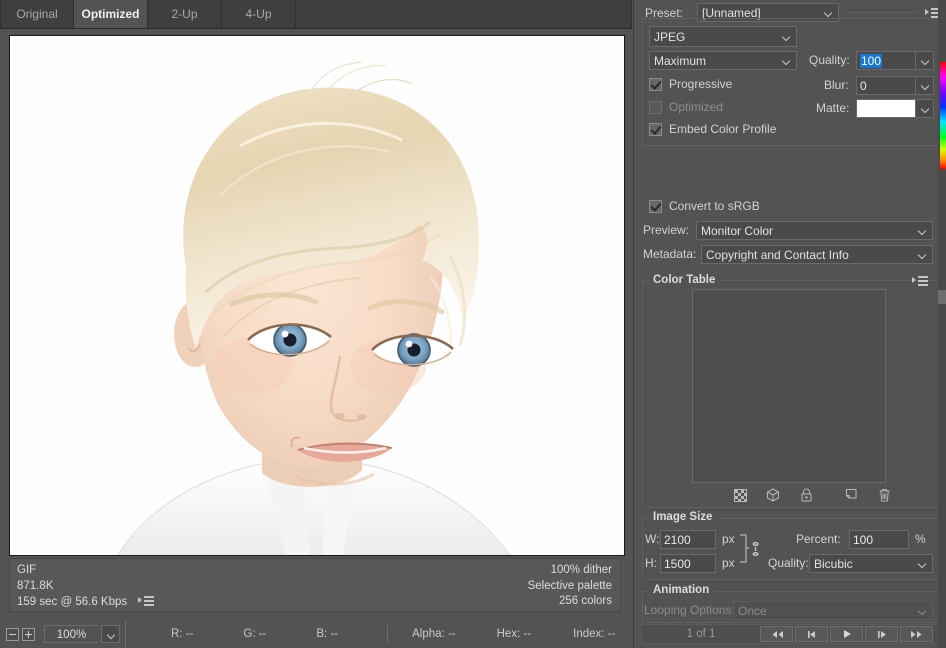 The image size is (946, 648). I want to click on optimized-label: Optimized, so click(696, 107).